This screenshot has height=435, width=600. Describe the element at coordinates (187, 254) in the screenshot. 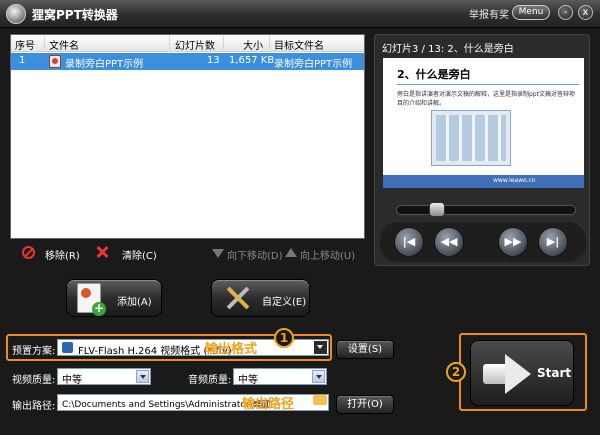

I see `list-toolbar: 移除(R) 清除(C) 向下移动(D) 向上移动(U)` at that location.